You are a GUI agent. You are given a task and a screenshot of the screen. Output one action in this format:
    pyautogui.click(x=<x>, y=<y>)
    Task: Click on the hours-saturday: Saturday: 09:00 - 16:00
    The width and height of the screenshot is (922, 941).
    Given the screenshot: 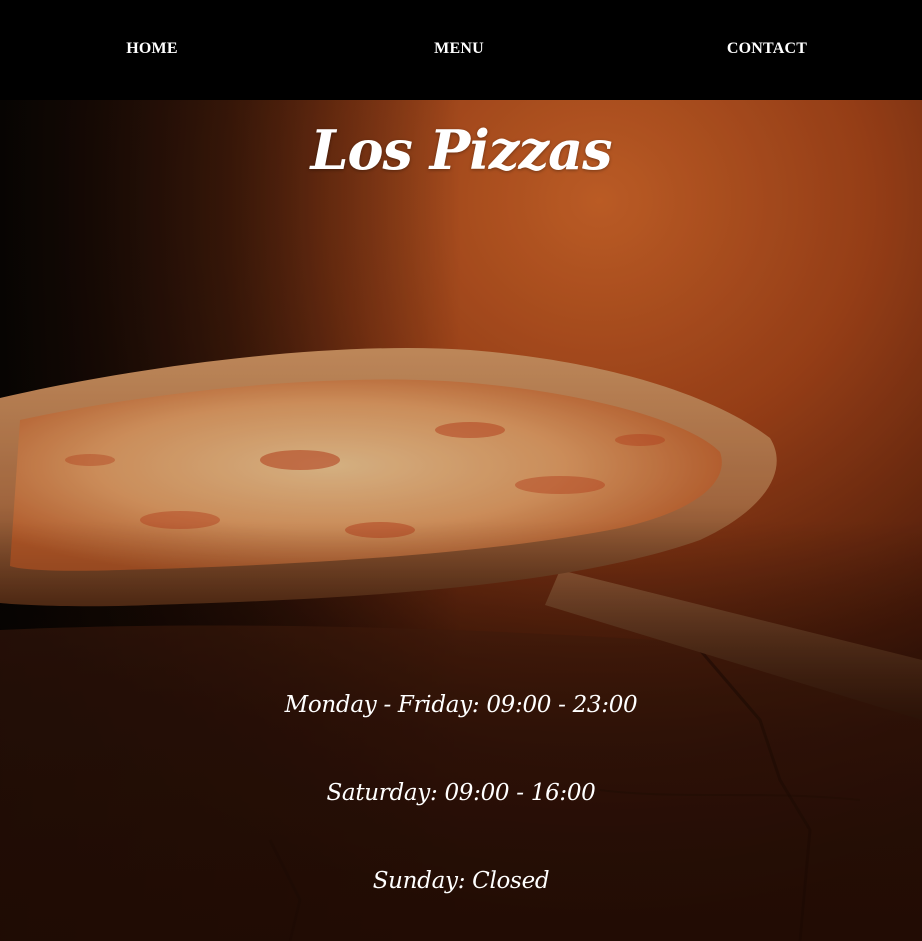 What is the action you would take?
    pyautogui.click(x=461, y=793)
    